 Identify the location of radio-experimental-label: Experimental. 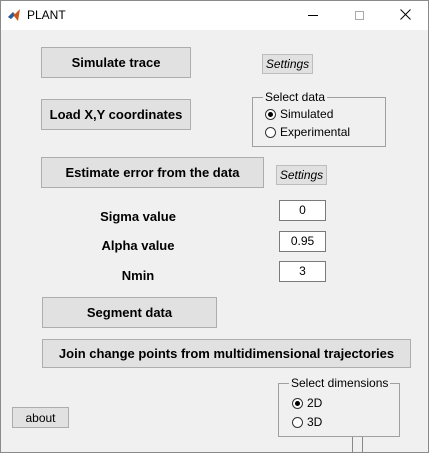
(315, 132).